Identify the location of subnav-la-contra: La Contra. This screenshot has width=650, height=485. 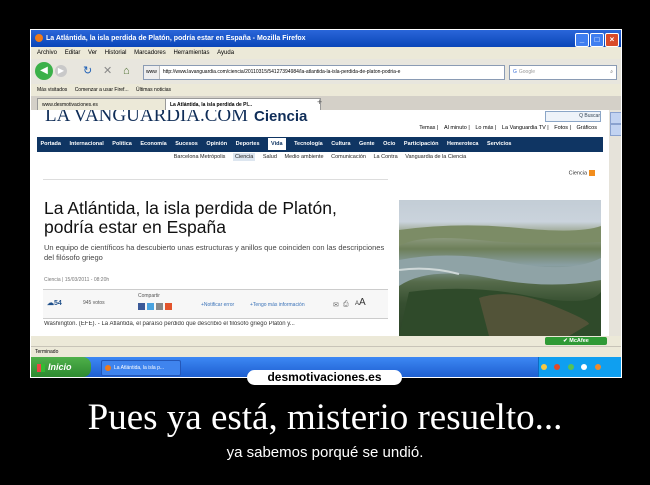
(386, 157).